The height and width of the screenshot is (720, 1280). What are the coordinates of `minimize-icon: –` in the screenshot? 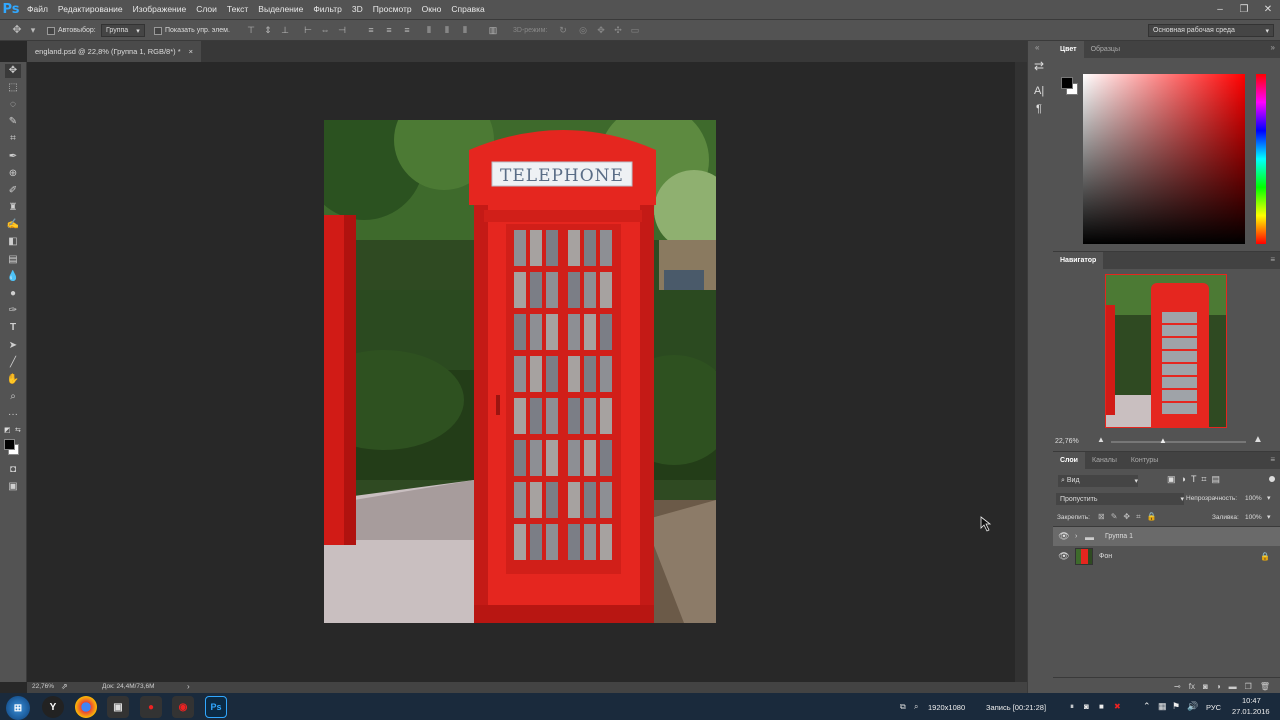 It's located at (1220, 9).